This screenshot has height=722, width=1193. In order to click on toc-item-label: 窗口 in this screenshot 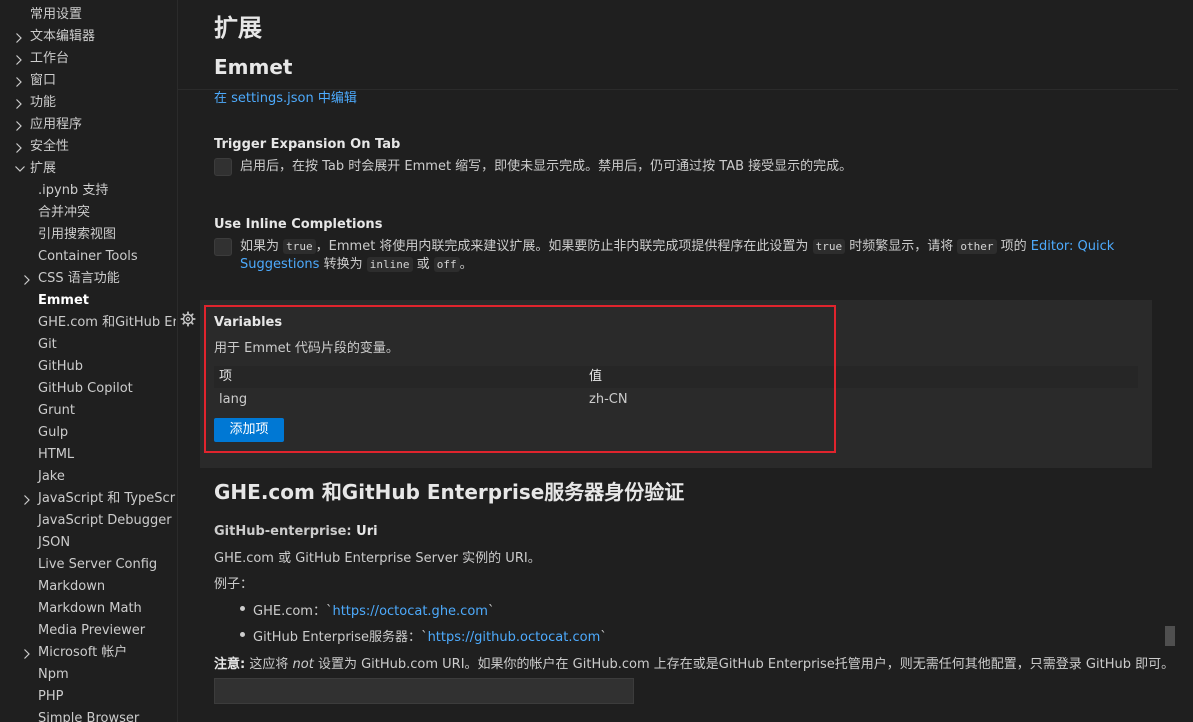, I will do `click(43, 80)`.